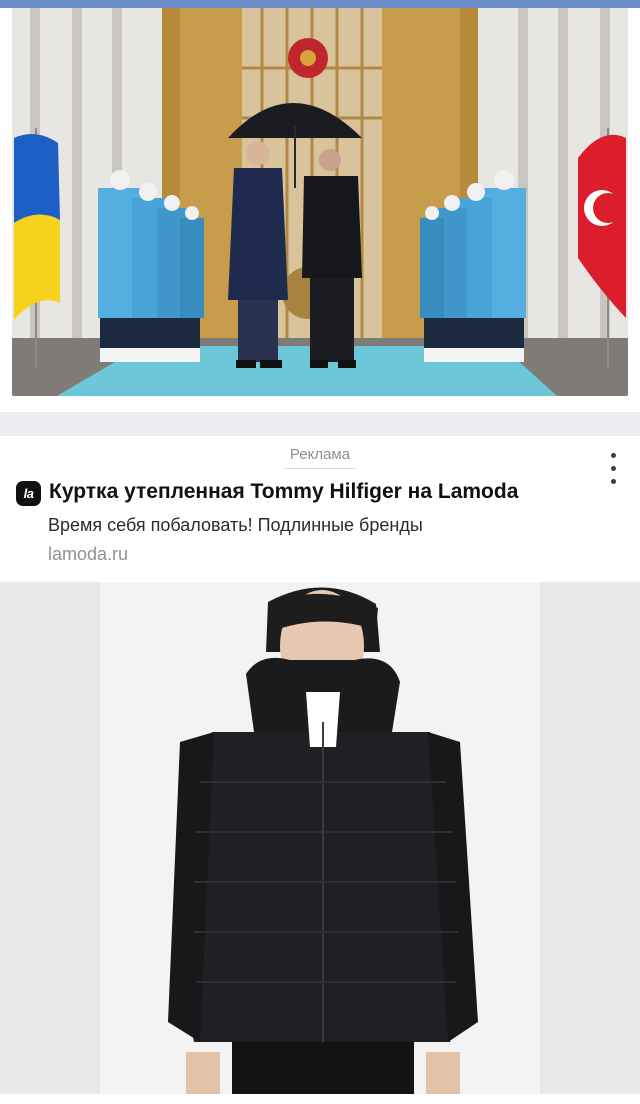 The height and width of the screenshot is (1104, 640). I want to click on ad-domain-link: lamoda.ru, so click(88, 554).